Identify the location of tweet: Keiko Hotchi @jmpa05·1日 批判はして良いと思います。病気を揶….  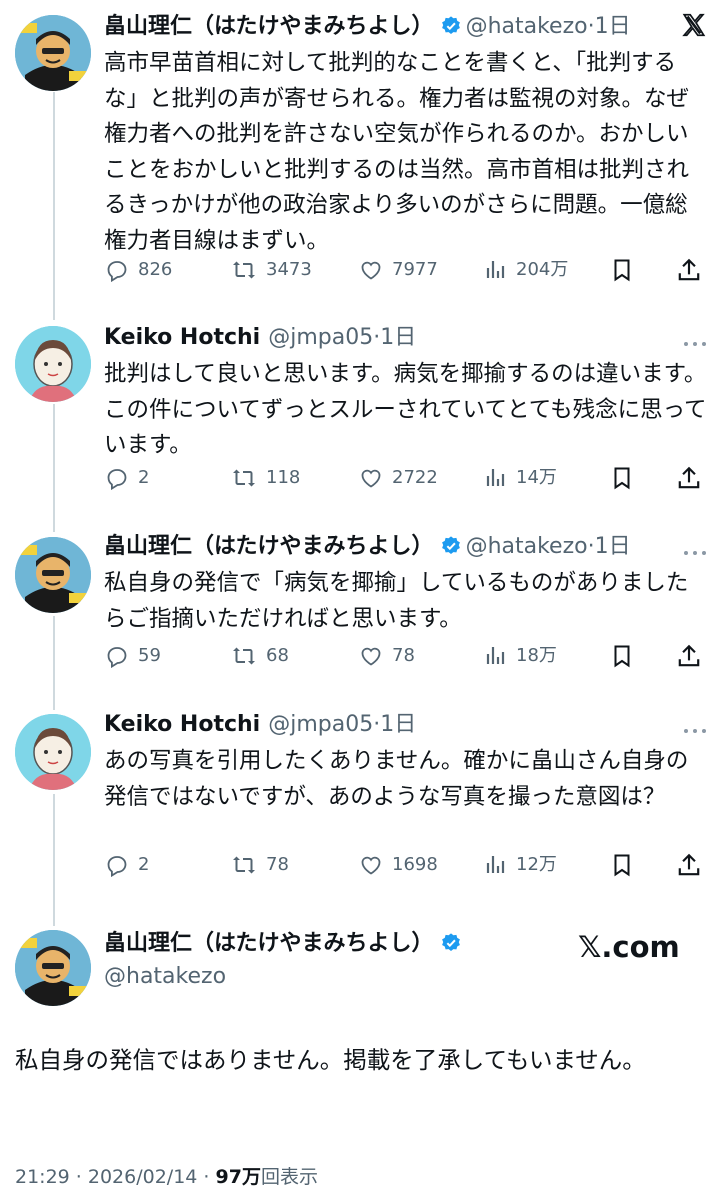
(406, 411).